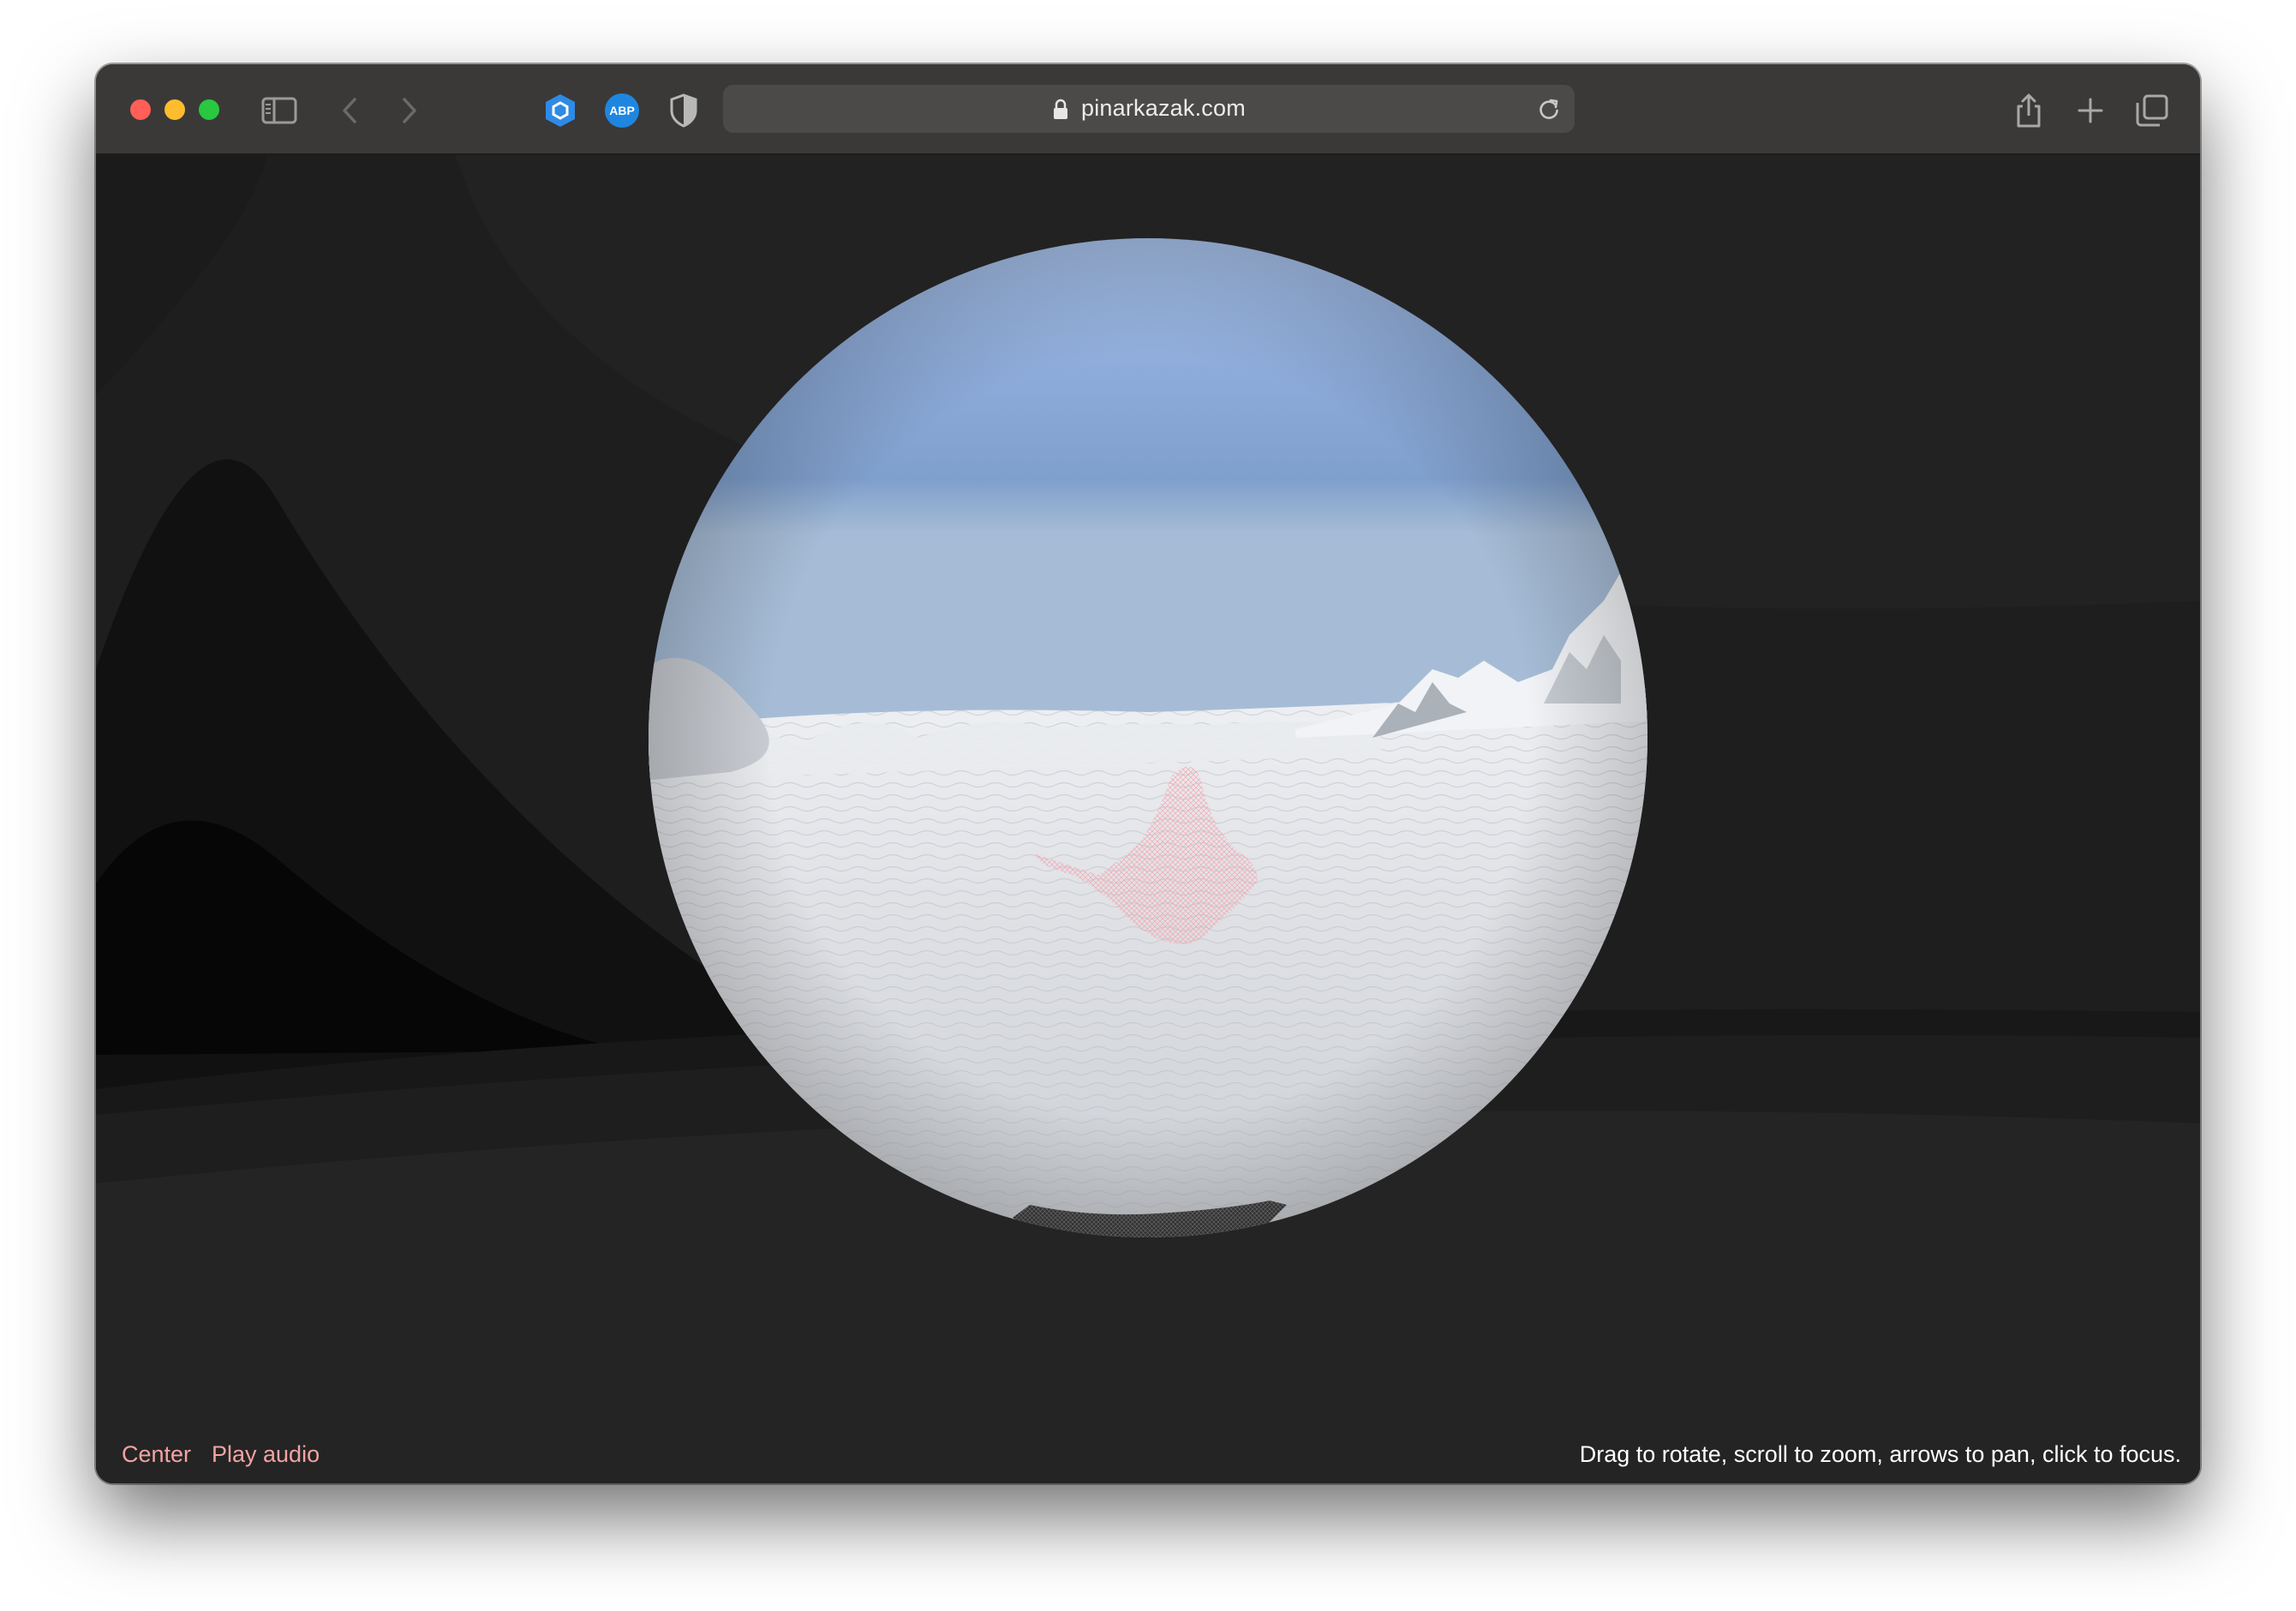  I want to click on sidebar-toggle-icon, so click(279, 110).